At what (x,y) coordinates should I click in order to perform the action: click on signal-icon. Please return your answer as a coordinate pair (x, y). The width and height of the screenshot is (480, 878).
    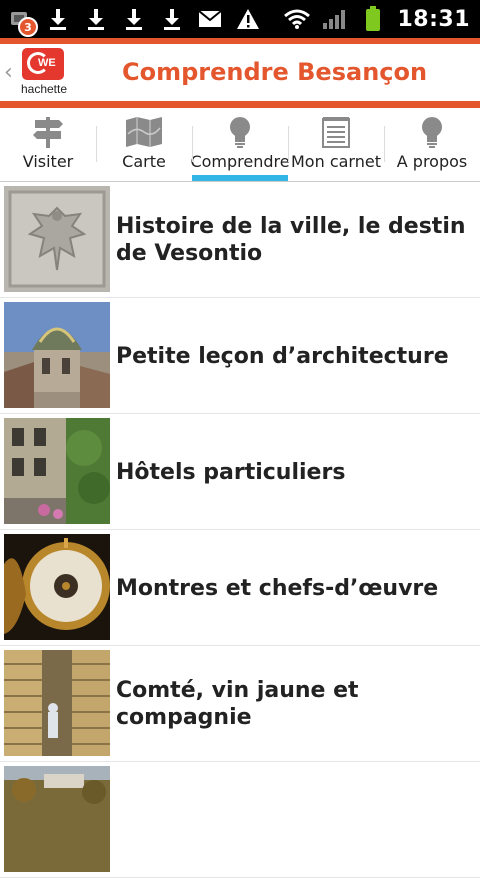
    Looking at the image, I should click on (335, 19).